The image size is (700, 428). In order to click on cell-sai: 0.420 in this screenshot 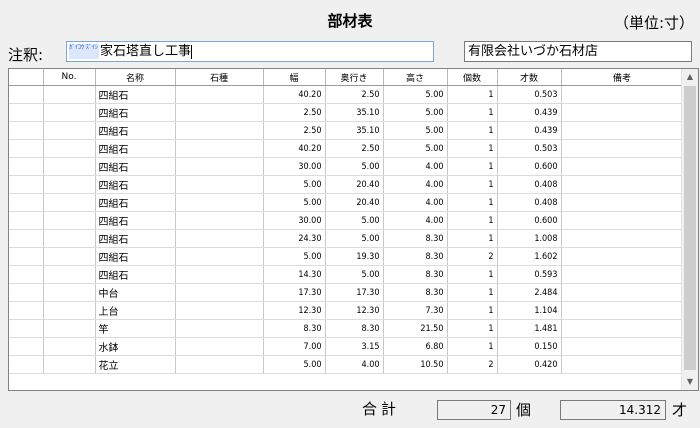, I will do `click(529, 364)`.